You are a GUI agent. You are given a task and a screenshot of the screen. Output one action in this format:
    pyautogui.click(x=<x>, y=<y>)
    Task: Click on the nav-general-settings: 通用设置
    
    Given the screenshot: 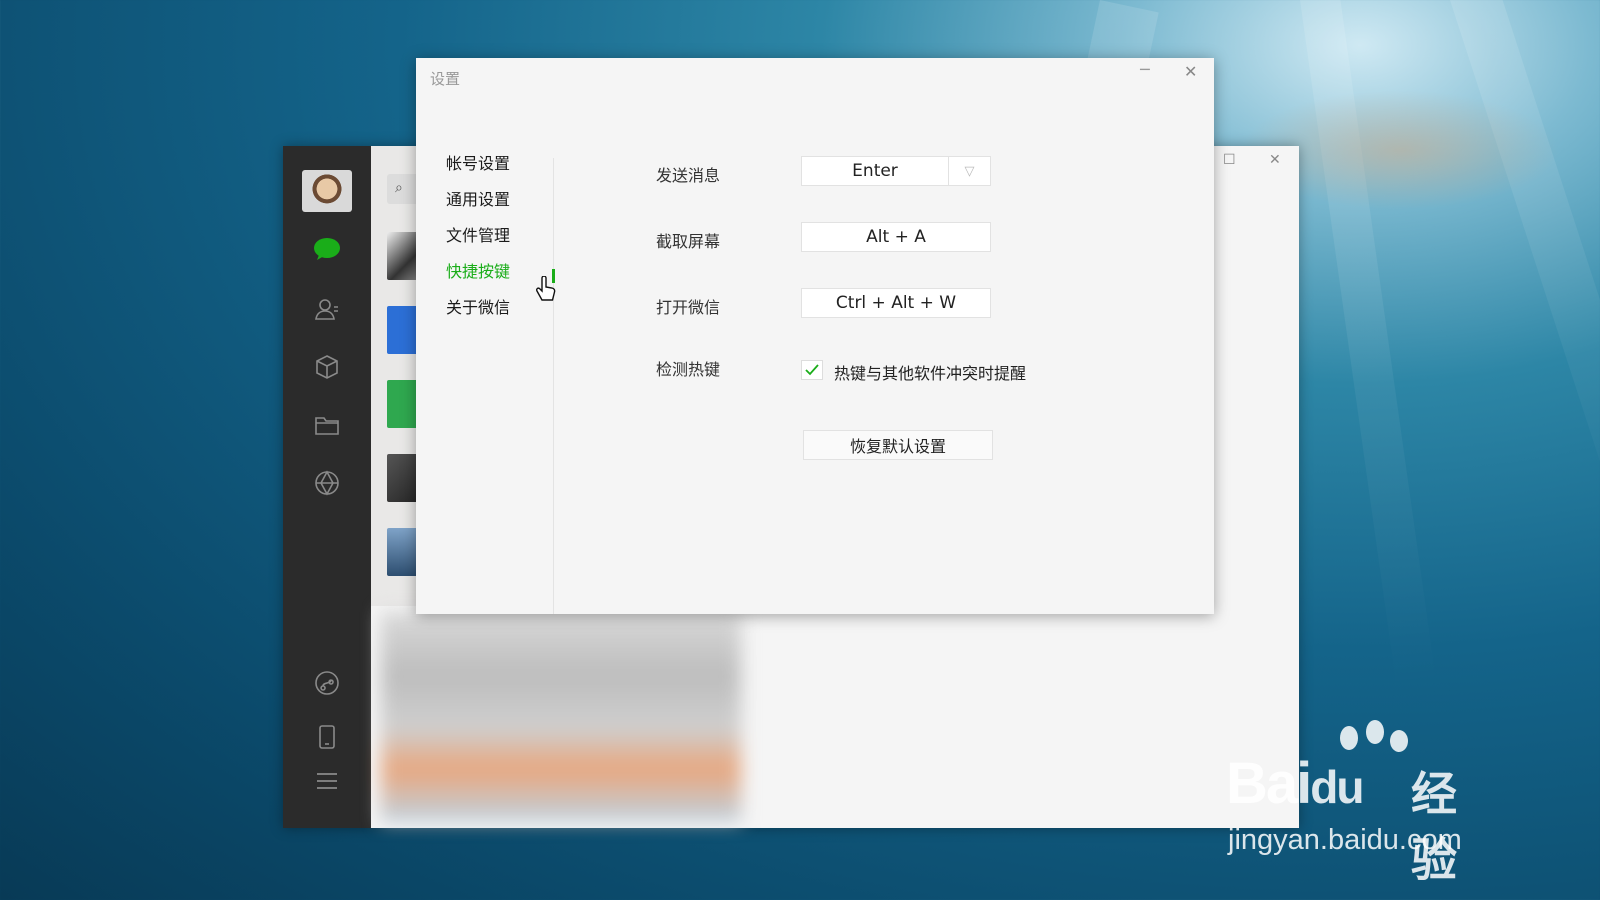 What is the action you would take?
    pyautogui.click(x=478, y=208)
    